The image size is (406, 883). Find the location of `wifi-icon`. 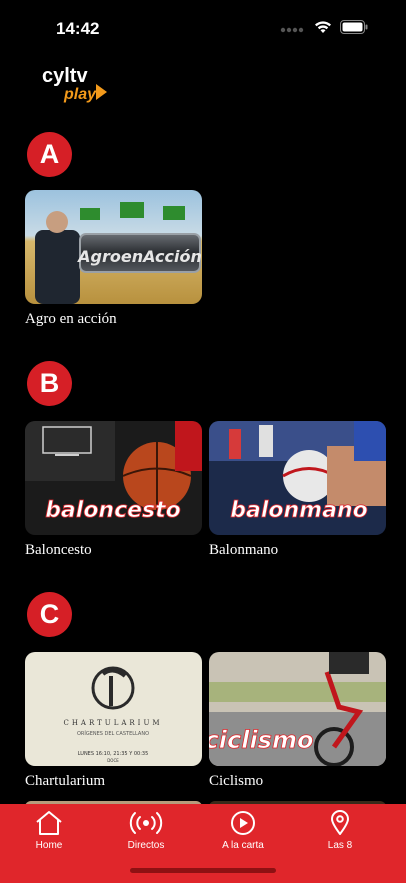

wifi-icon is located at coordinates (323, 29).